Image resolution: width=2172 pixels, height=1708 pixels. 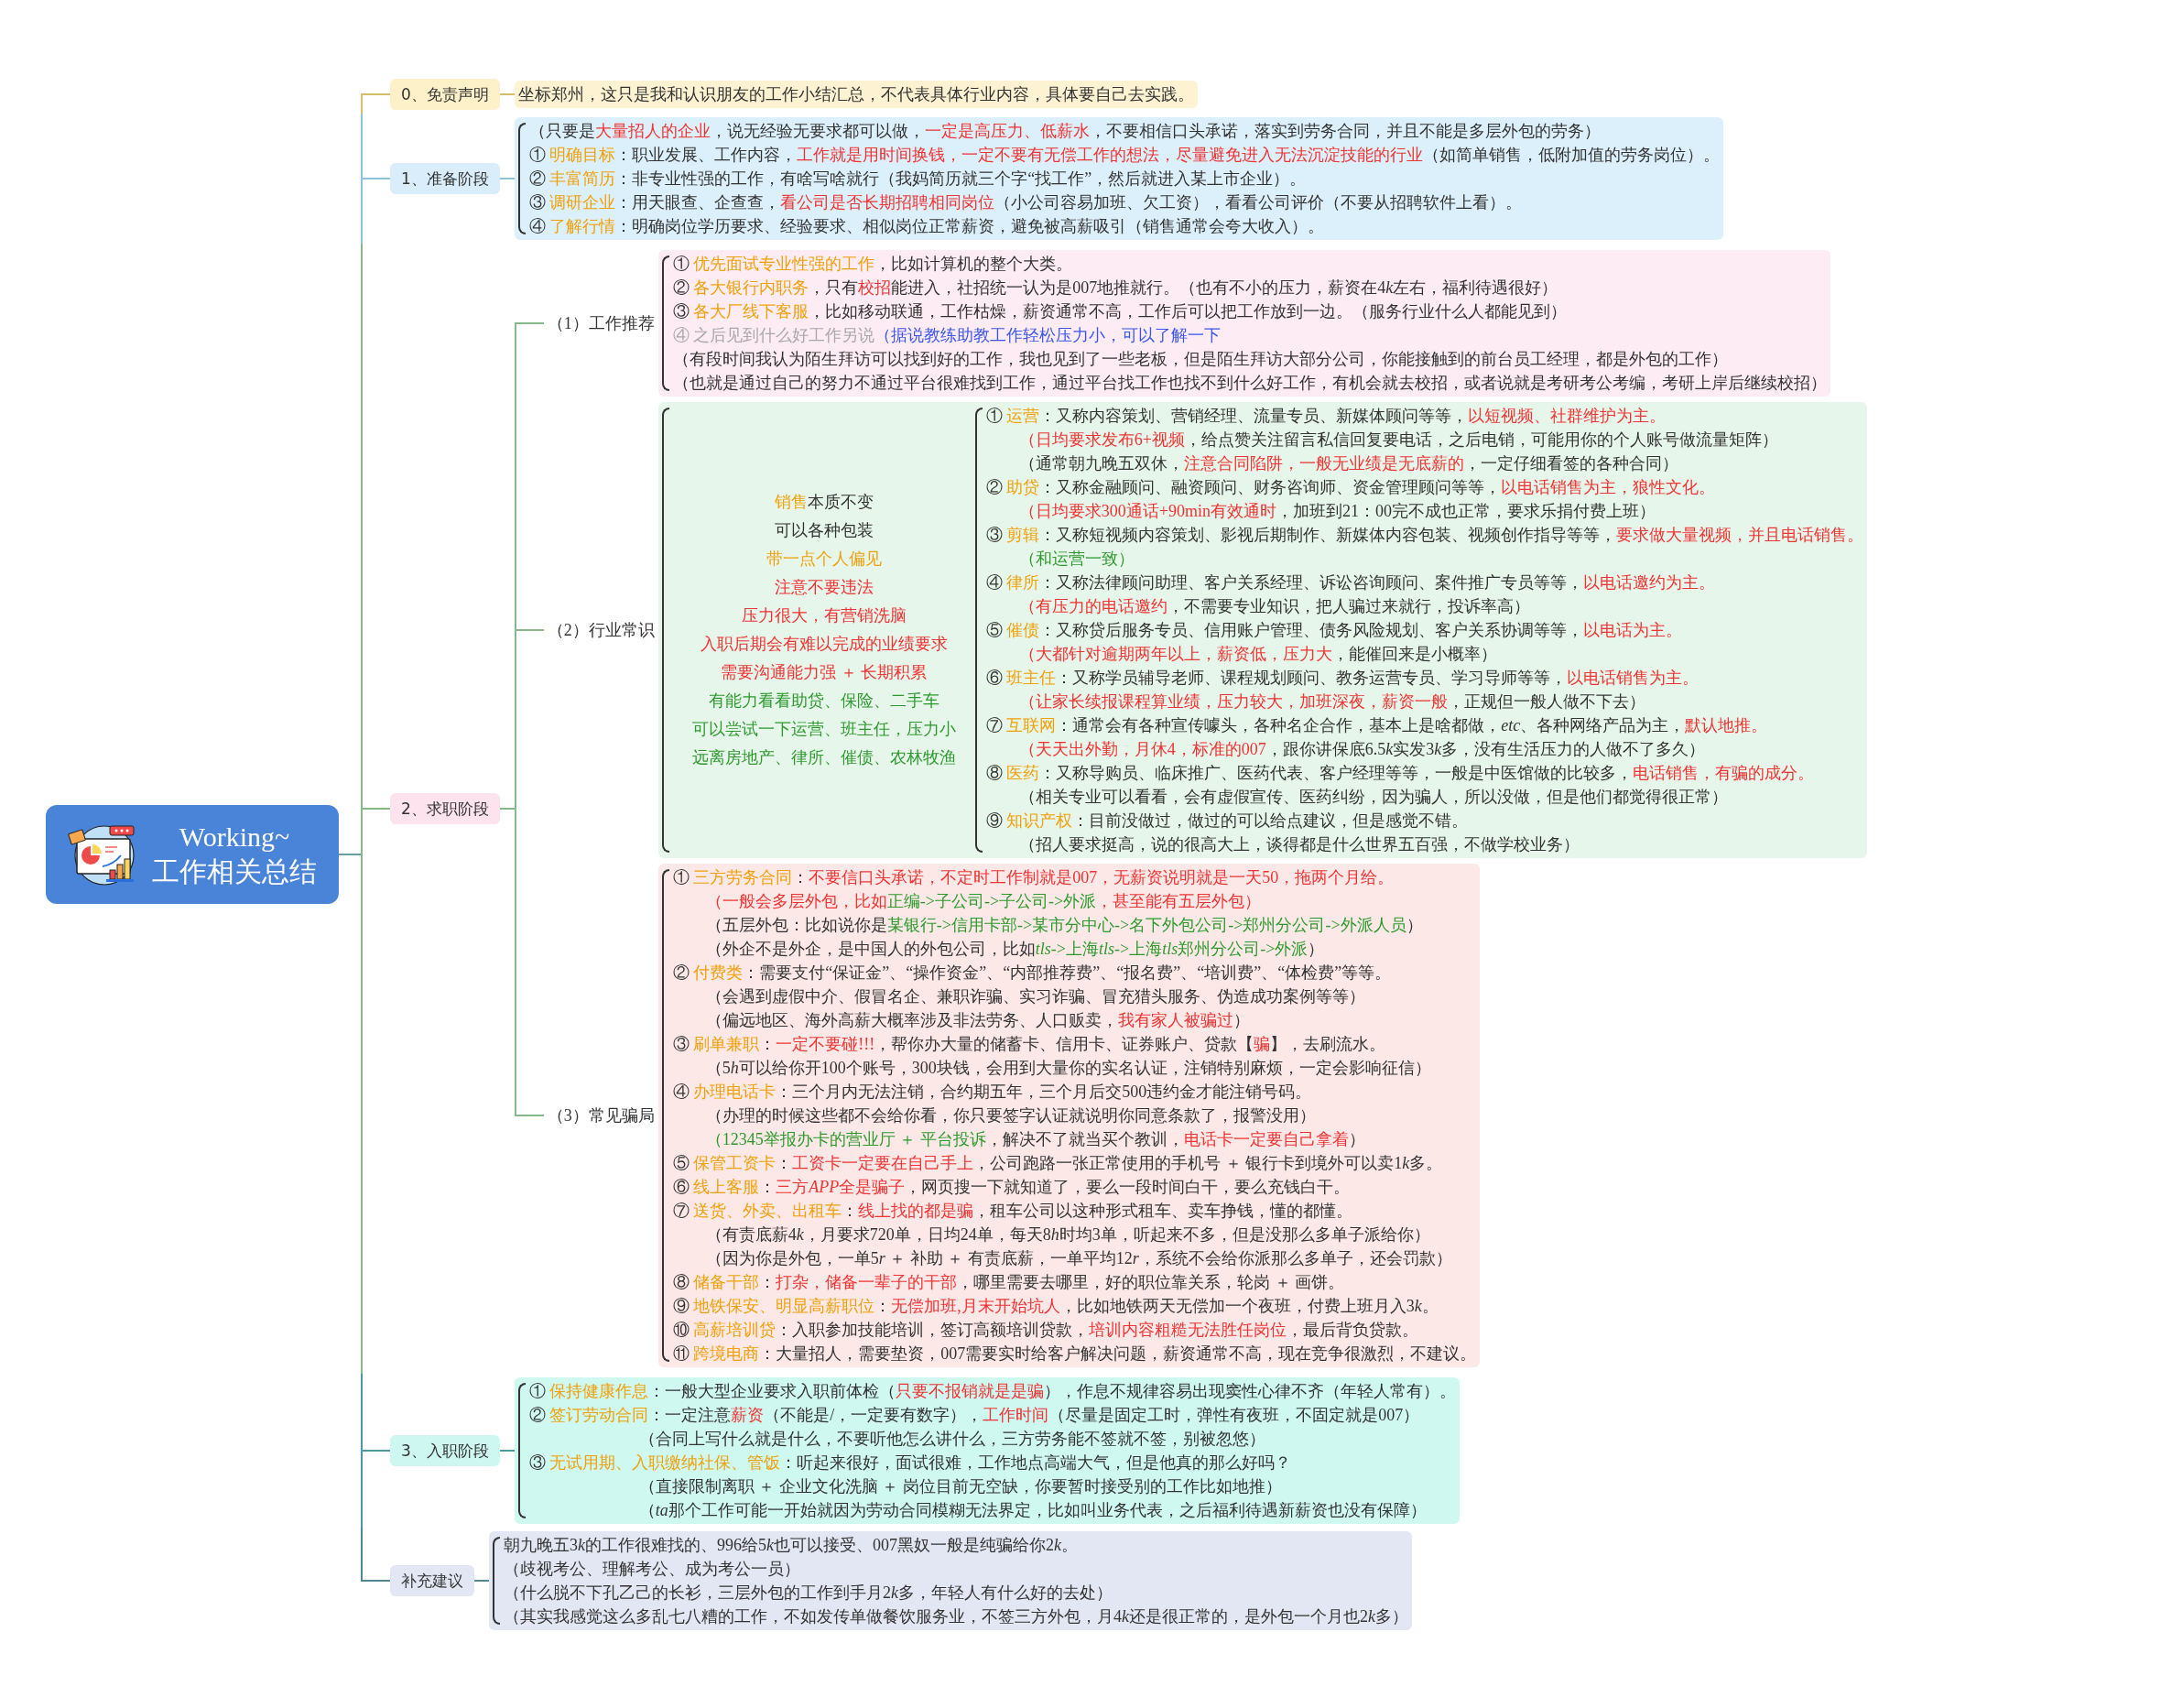 I want to click on note-line: （偏远地区、海外高薪大概率涉及非法劳务、人口贩卖，我有家人被骗过）, so click(x=977, y=1020).